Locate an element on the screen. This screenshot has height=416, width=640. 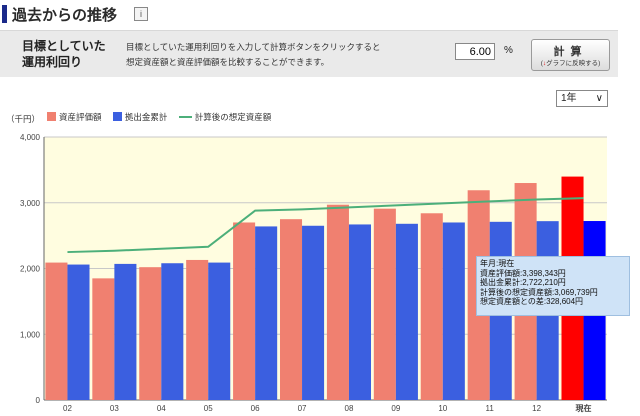
x-tick-label: 04 is located at coordinates (161, 408).